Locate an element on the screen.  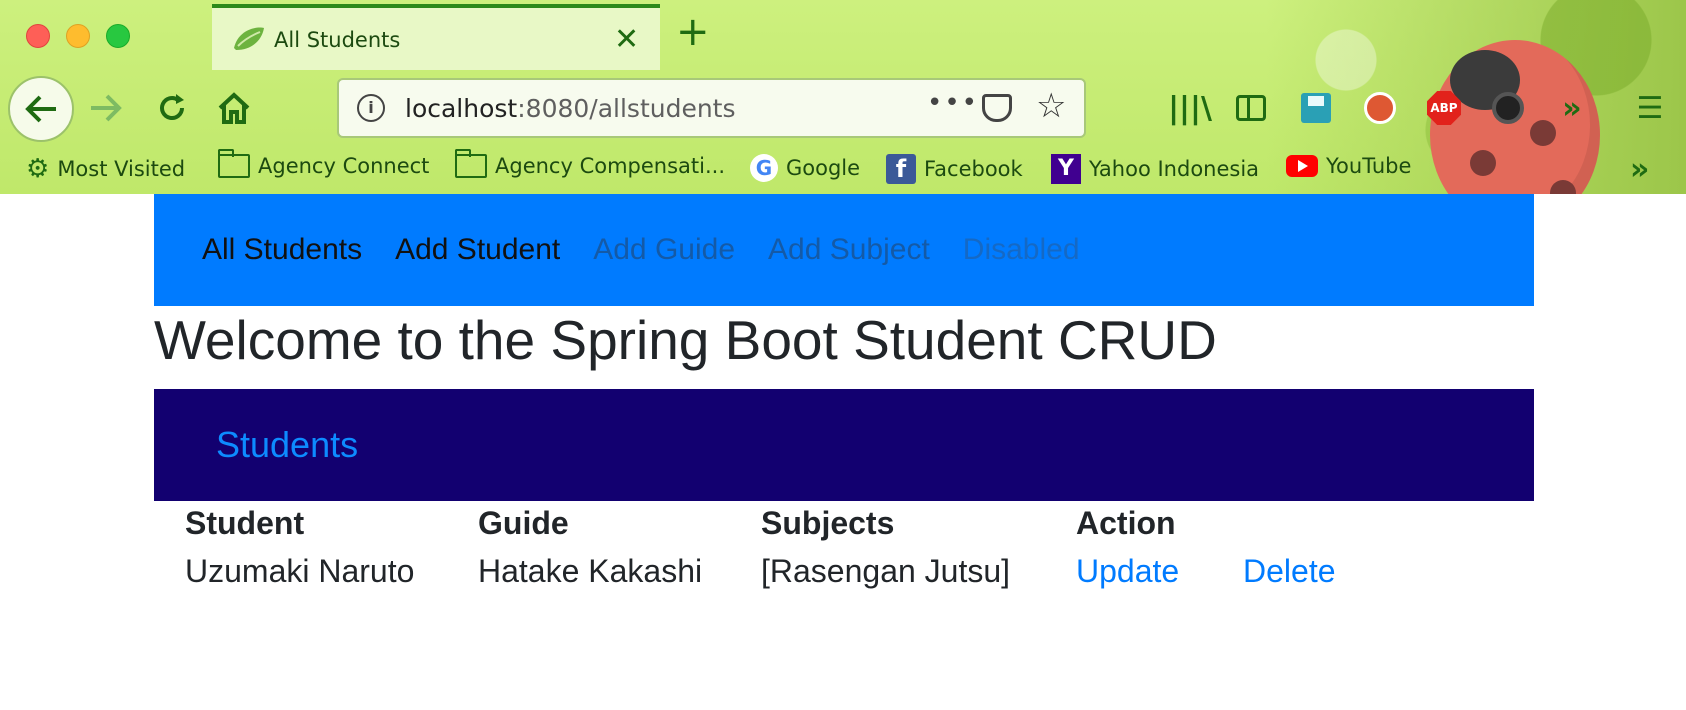
bookmark-most-visited: ⚙ Most Visited is located at coordinates (105, 169).